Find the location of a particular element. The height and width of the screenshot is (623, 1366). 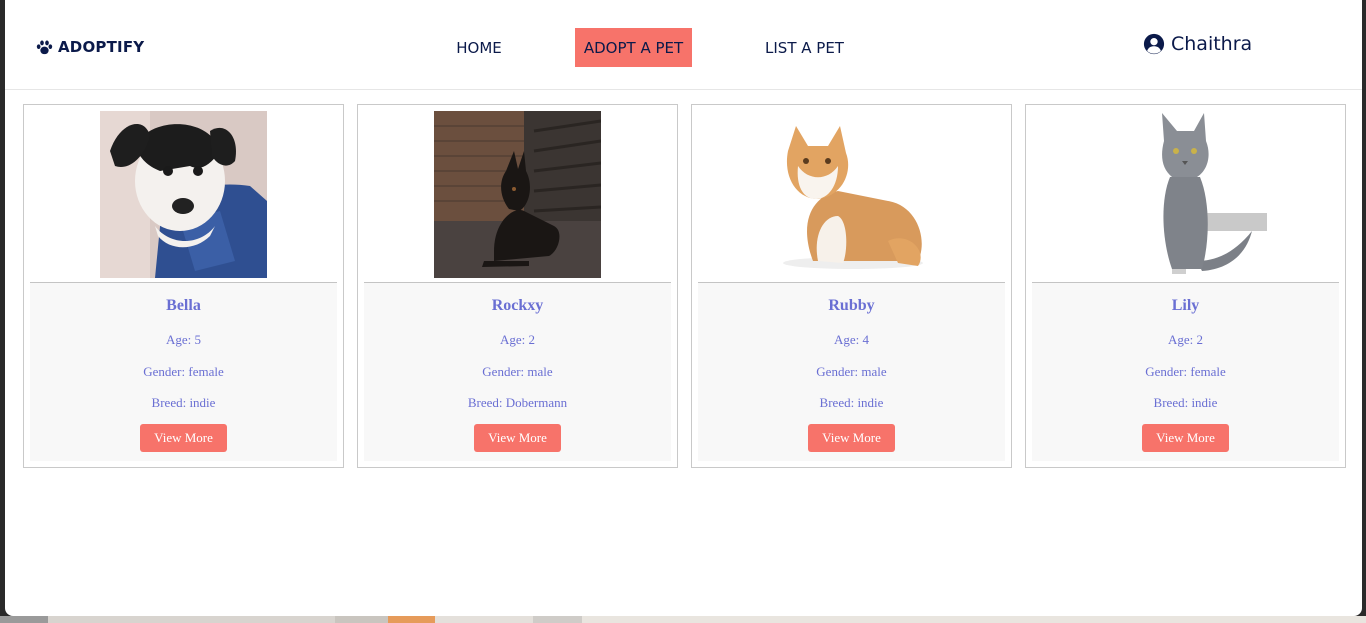

pet-age: Age: 4 is located at coordinates (851, 339).